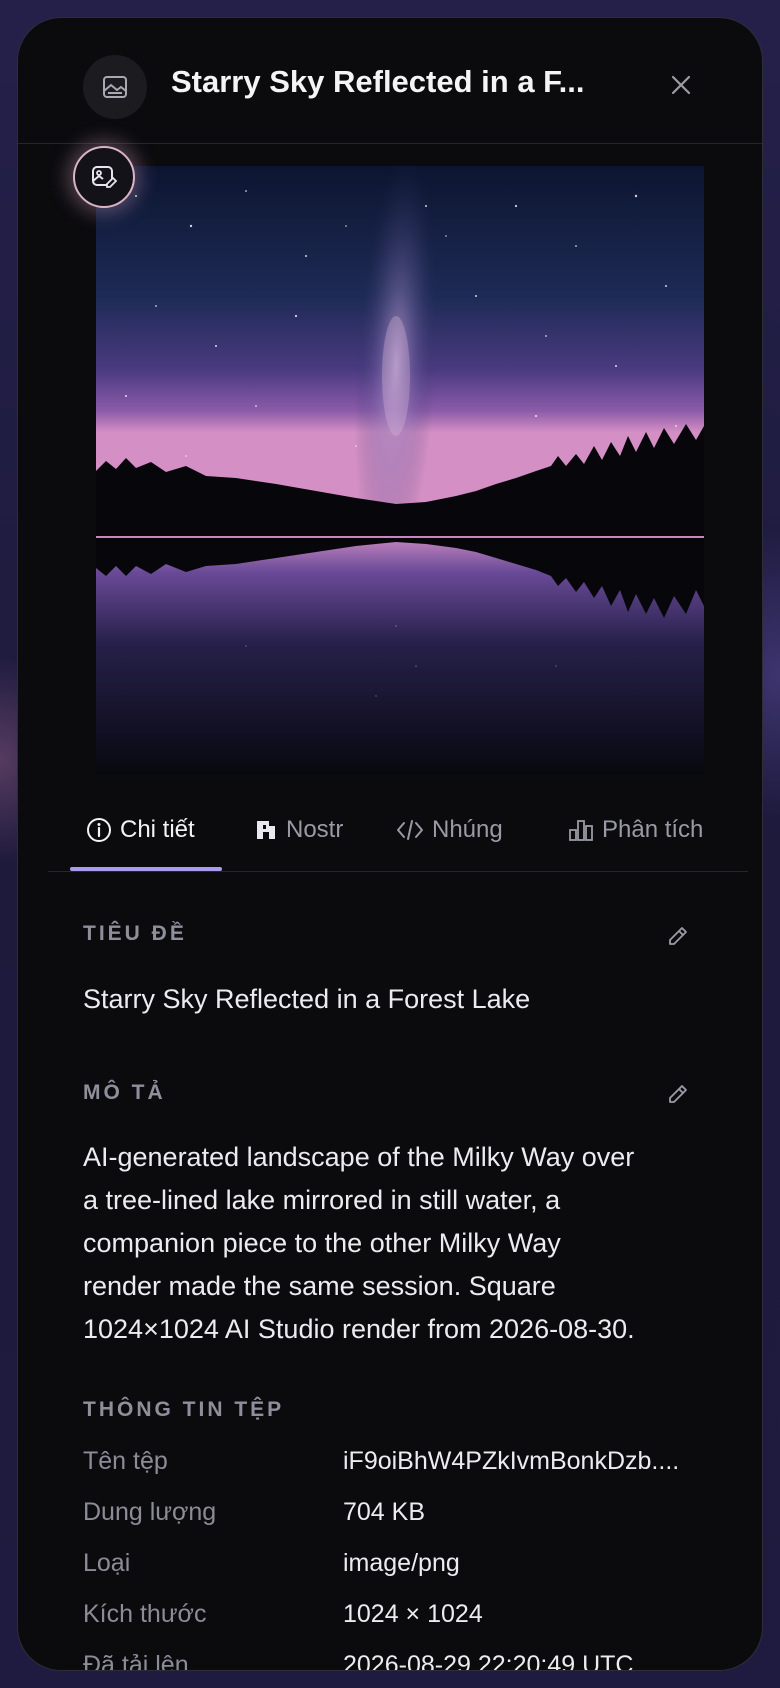 The image size is (780, 1688). What do you see at coordinates (581, 830) in the screenshot?
I see `bar-chart-icon` at bounding box center [581, 830].